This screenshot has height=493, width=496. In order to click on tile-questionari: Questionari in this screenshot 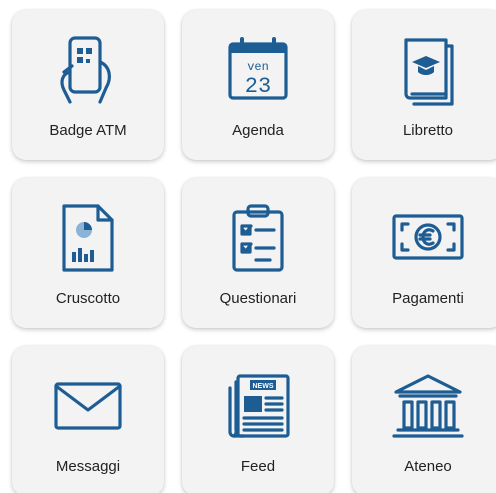, I will do `click(258, 253)`.